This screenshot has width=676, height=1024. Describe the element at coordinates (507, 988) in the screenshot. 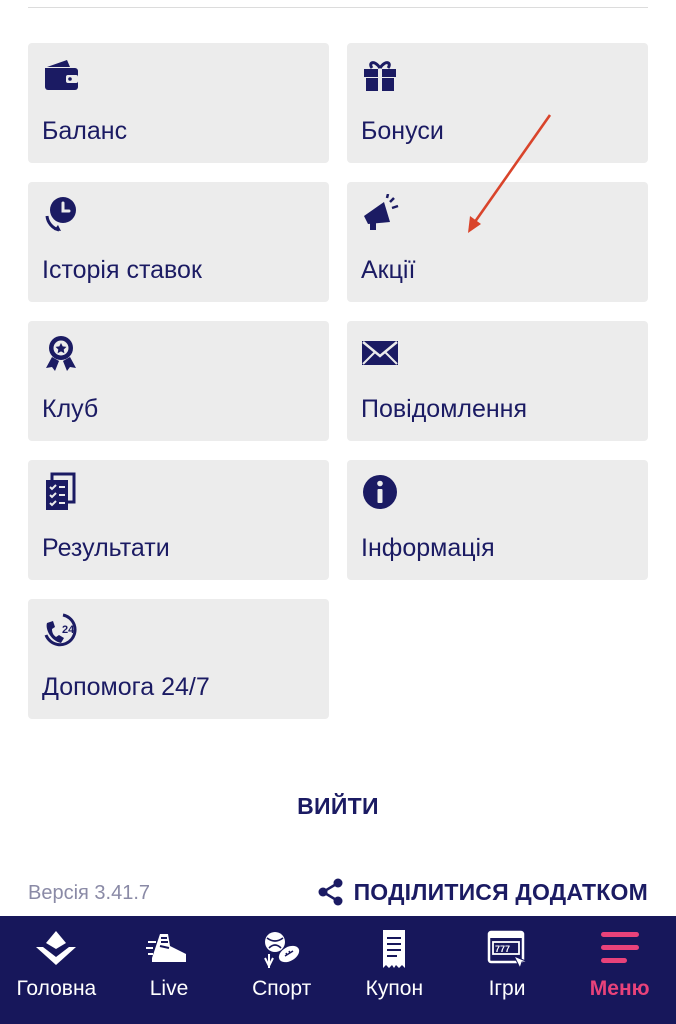

I see `nav-label: Ігри` at that location.